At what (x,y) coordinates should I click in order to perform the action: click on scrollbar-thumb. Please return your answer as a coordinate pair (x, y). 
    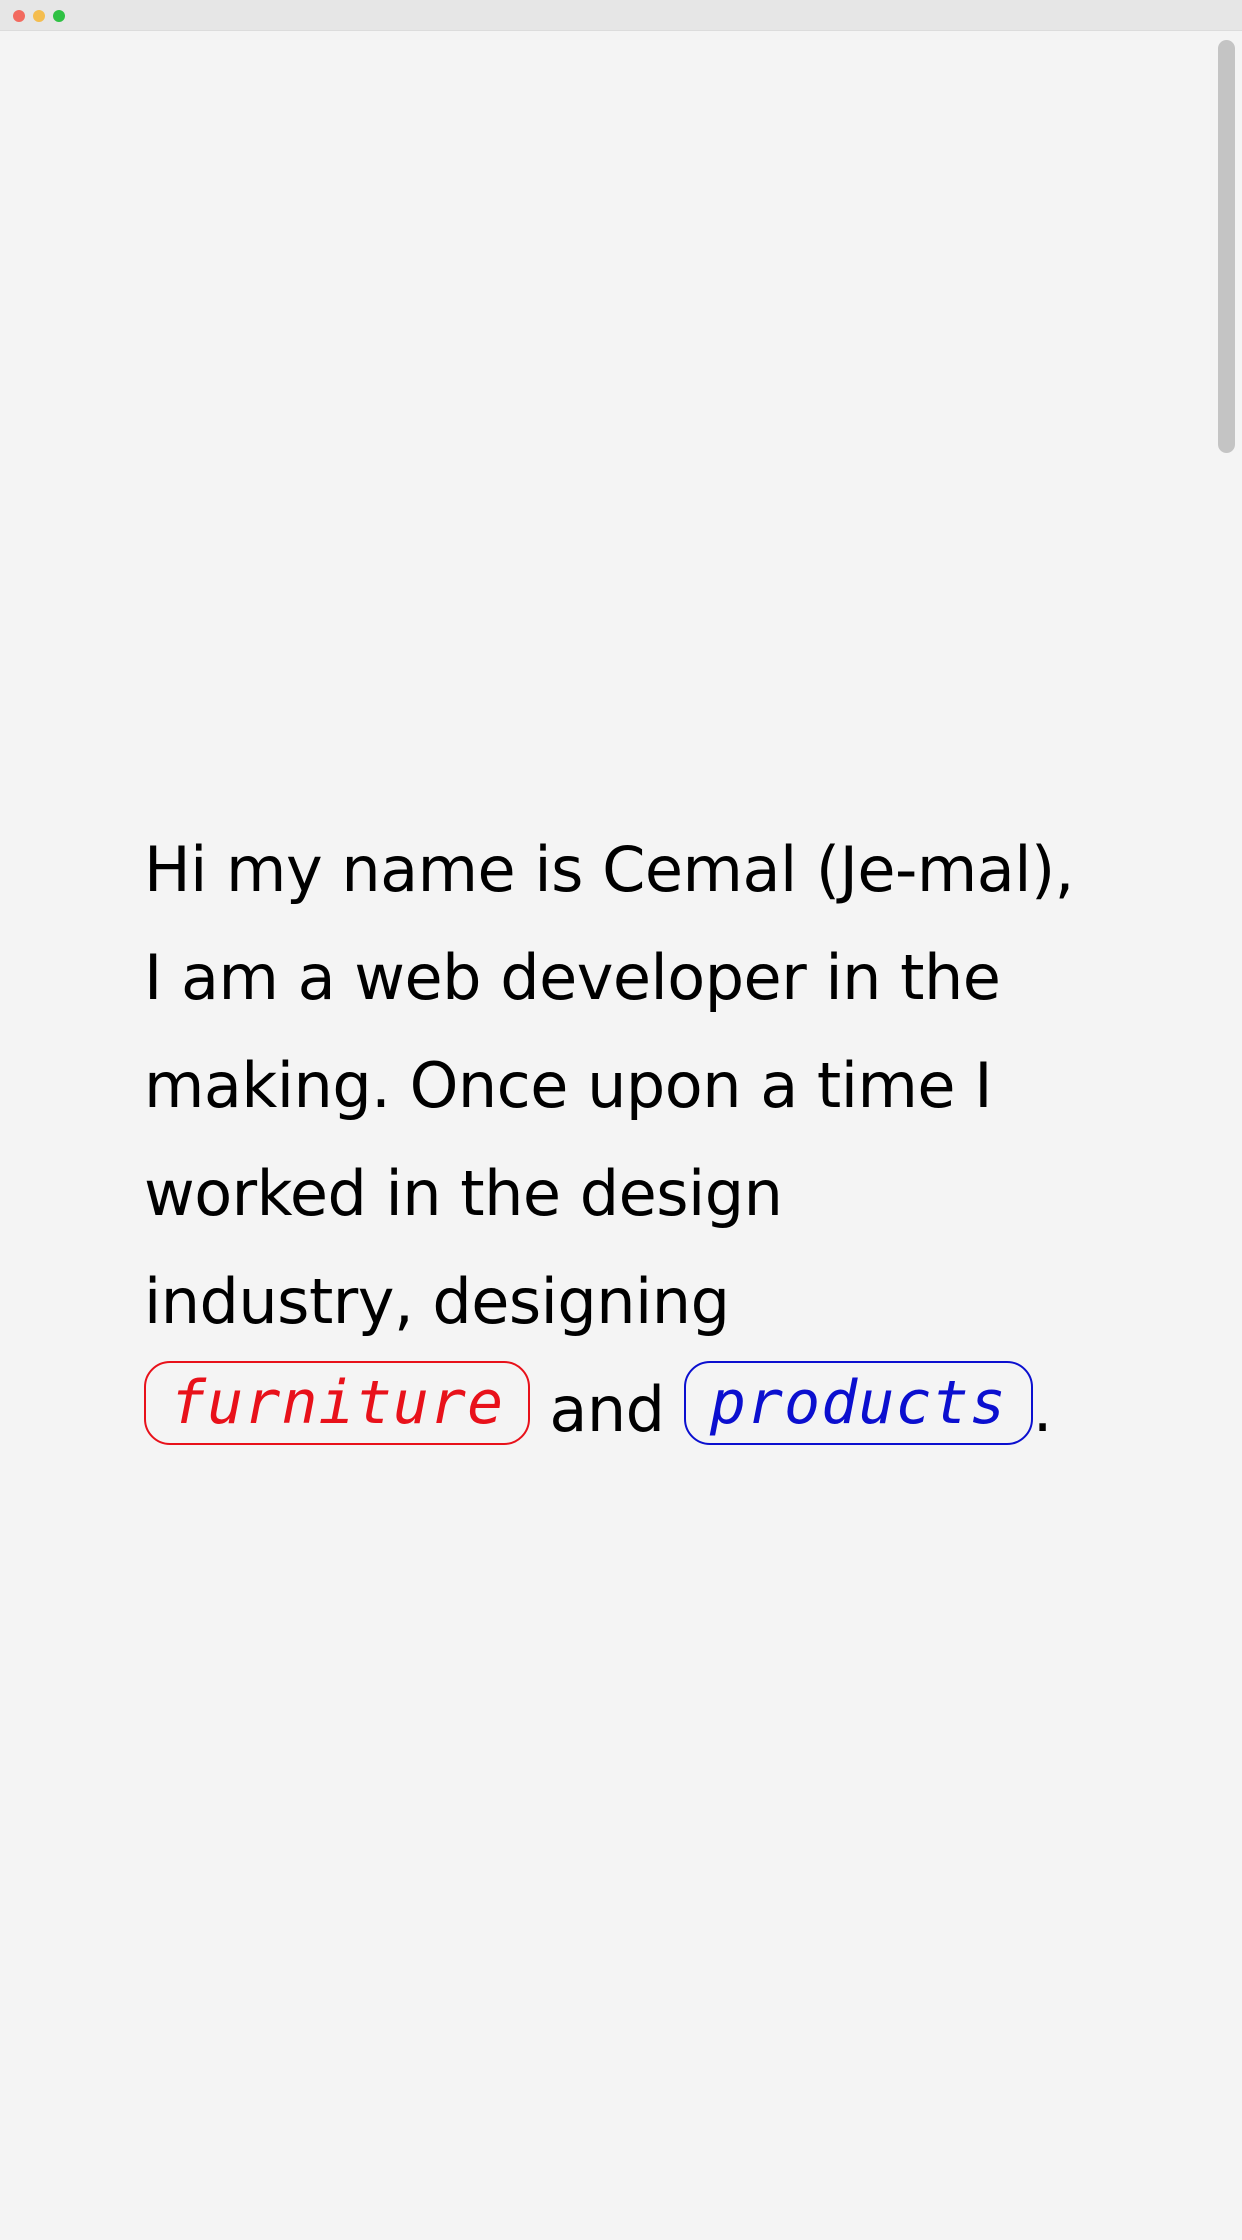
    Looking at the image, I should click on (1226, 246).